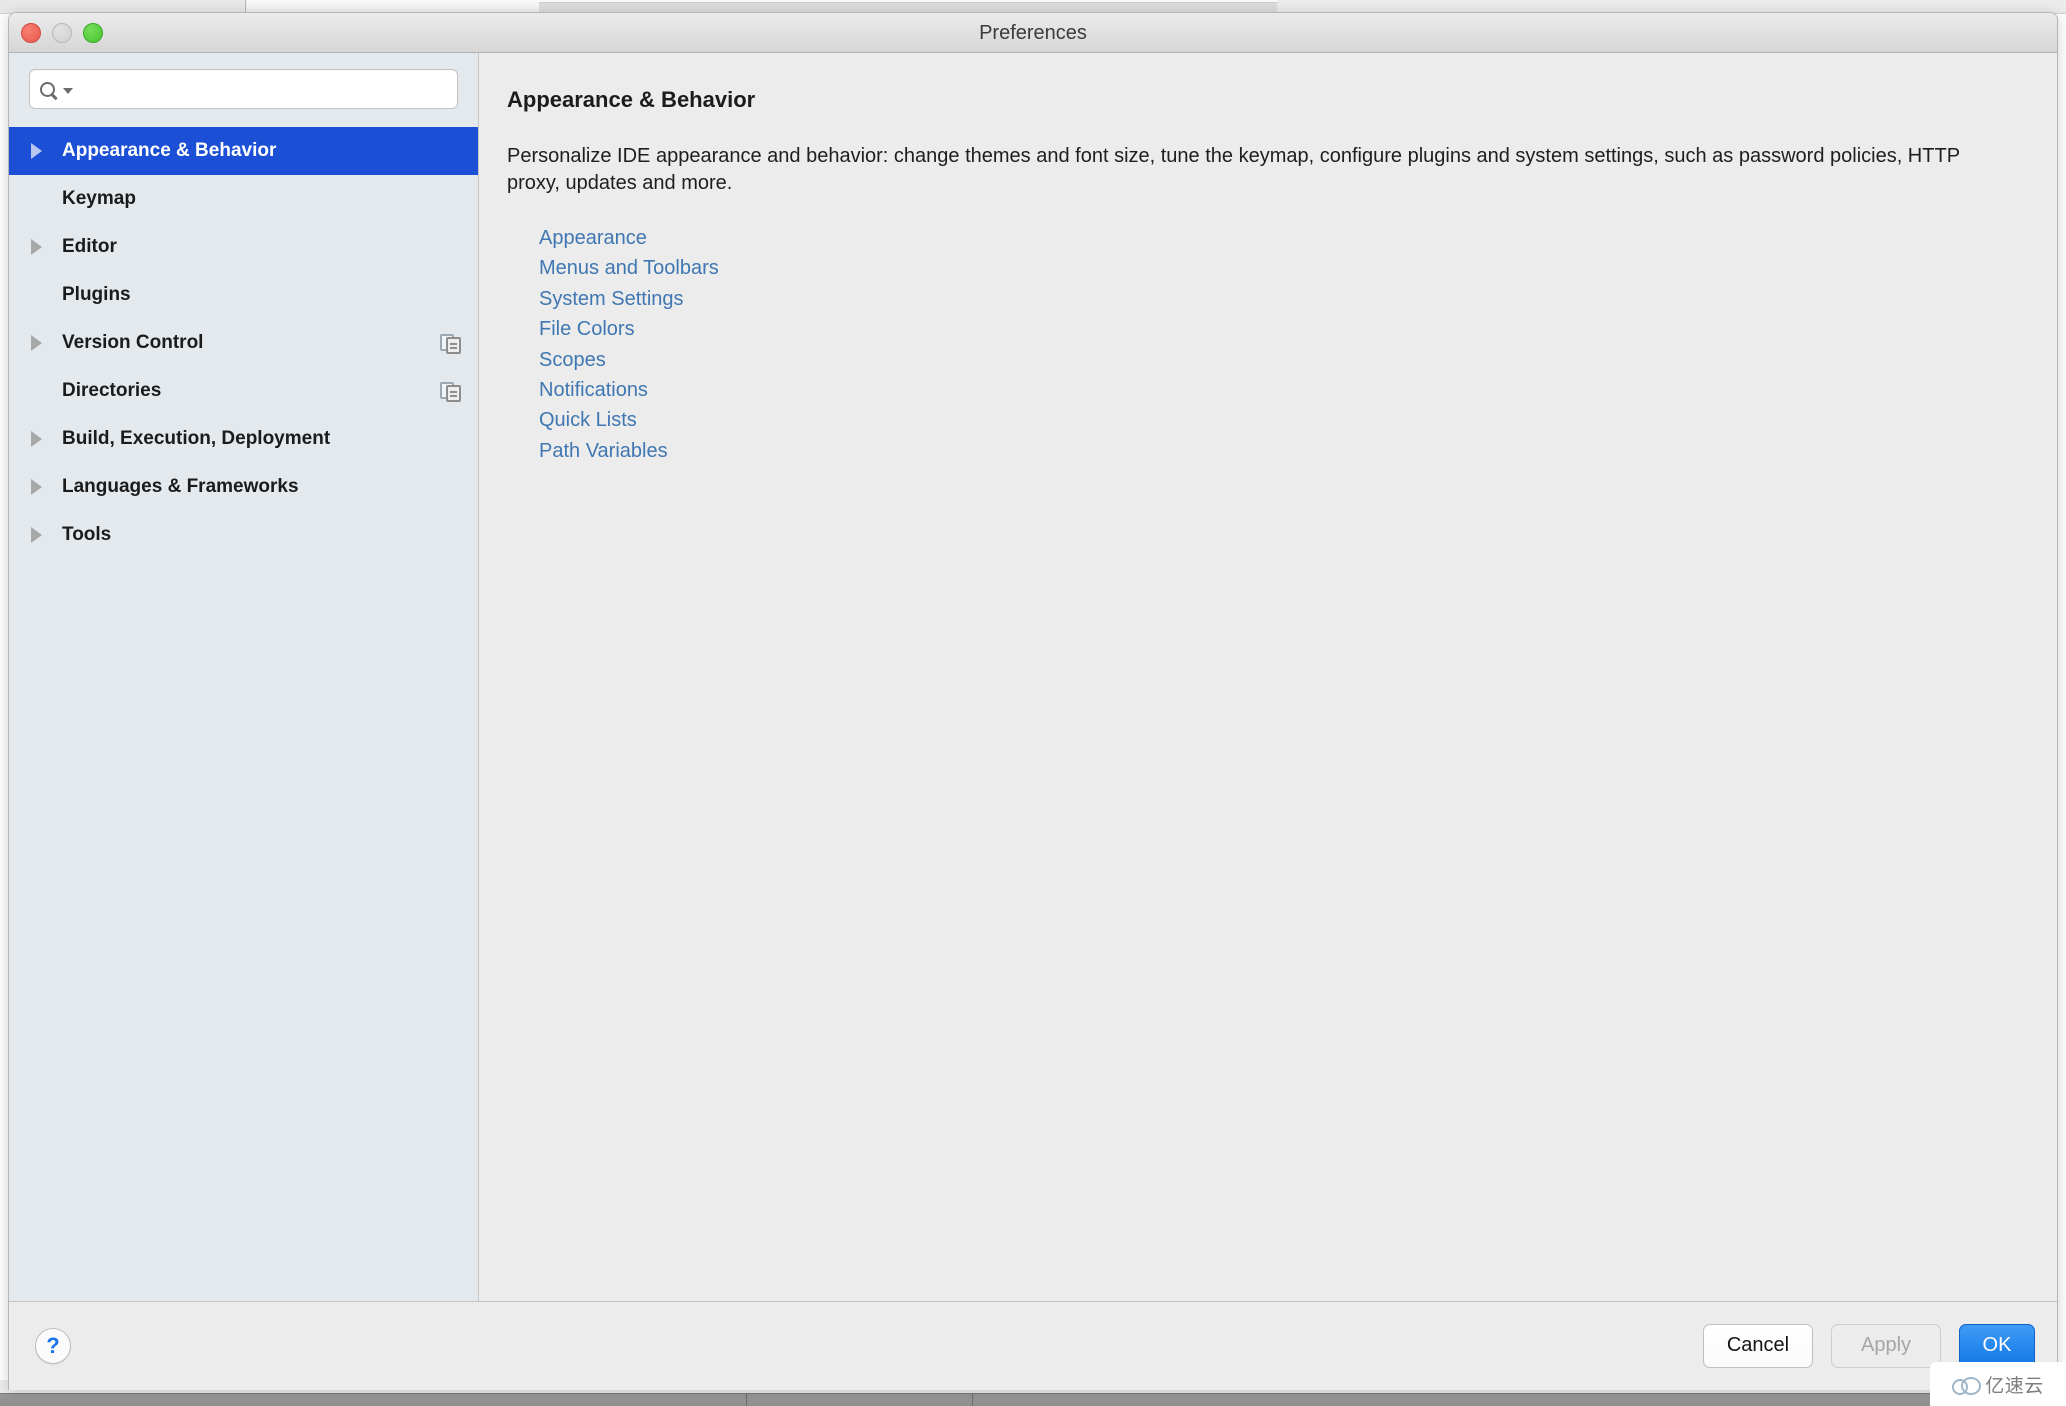 The image size is (2066, 1406). What do you see at coordinates (87, 534) in the screenshot?
I see `sidebar-item-label: Tools` at bounding box center [87, 534].